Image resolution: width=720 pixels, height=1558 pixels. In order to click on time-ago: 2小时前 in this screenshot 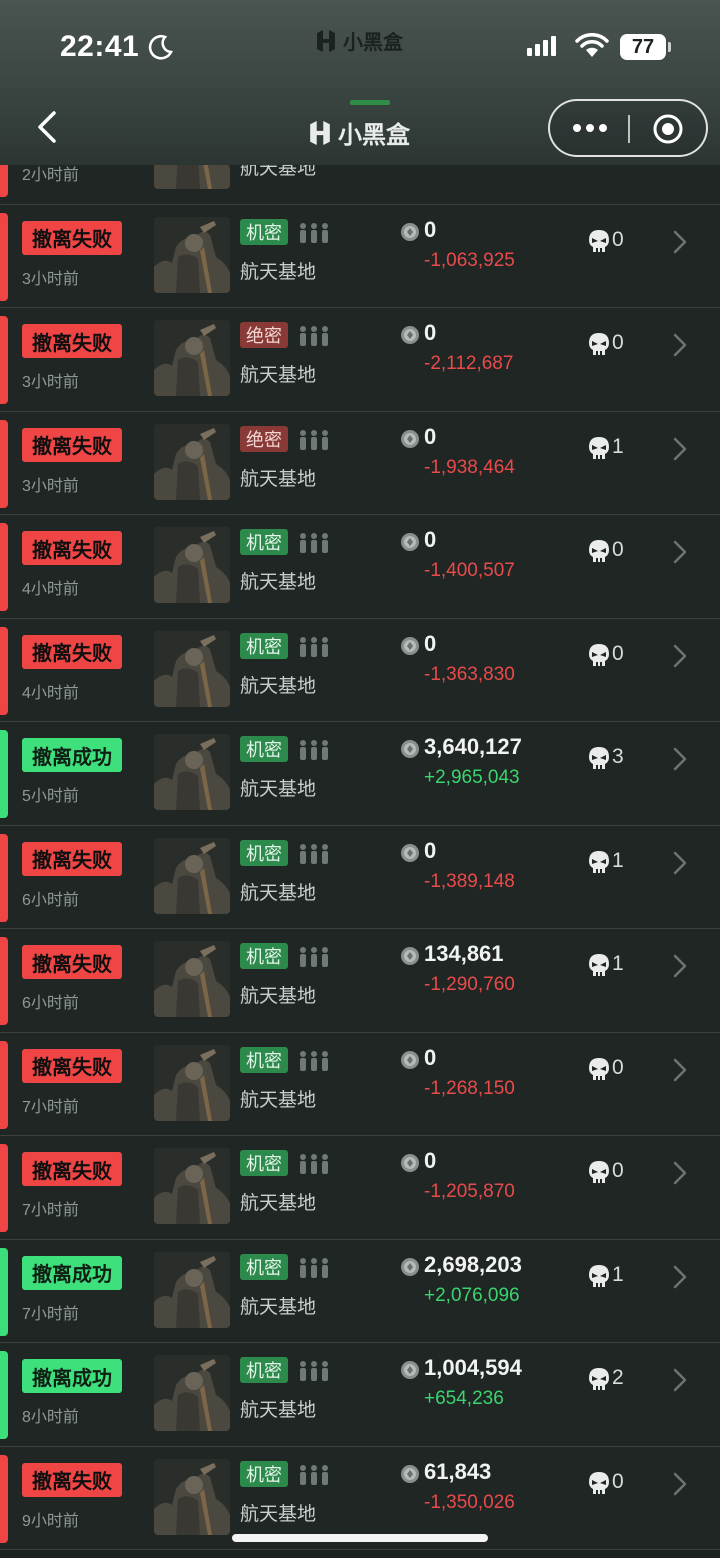, I will do `click(50, 175)`.